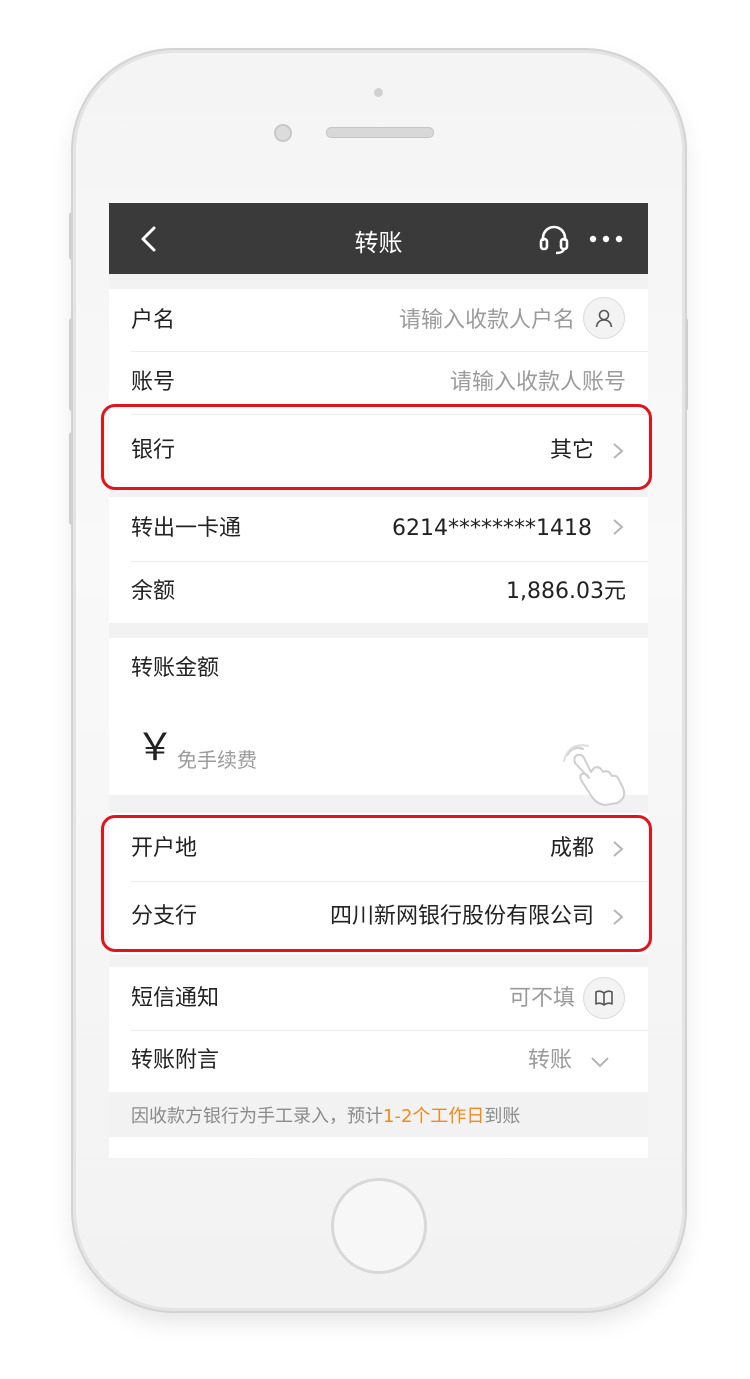 The image size is (750, 1379). I want to click on source-card-label: 转出一卡通, so click(186, 528).